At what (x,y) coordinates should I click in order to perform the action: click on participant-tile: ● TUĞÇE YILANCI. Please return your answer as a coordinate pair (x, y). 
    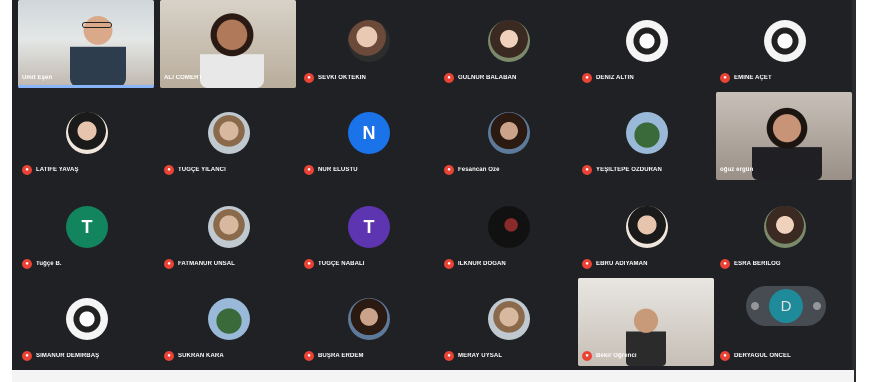
    Looking at the image, I should click on (228, 136).